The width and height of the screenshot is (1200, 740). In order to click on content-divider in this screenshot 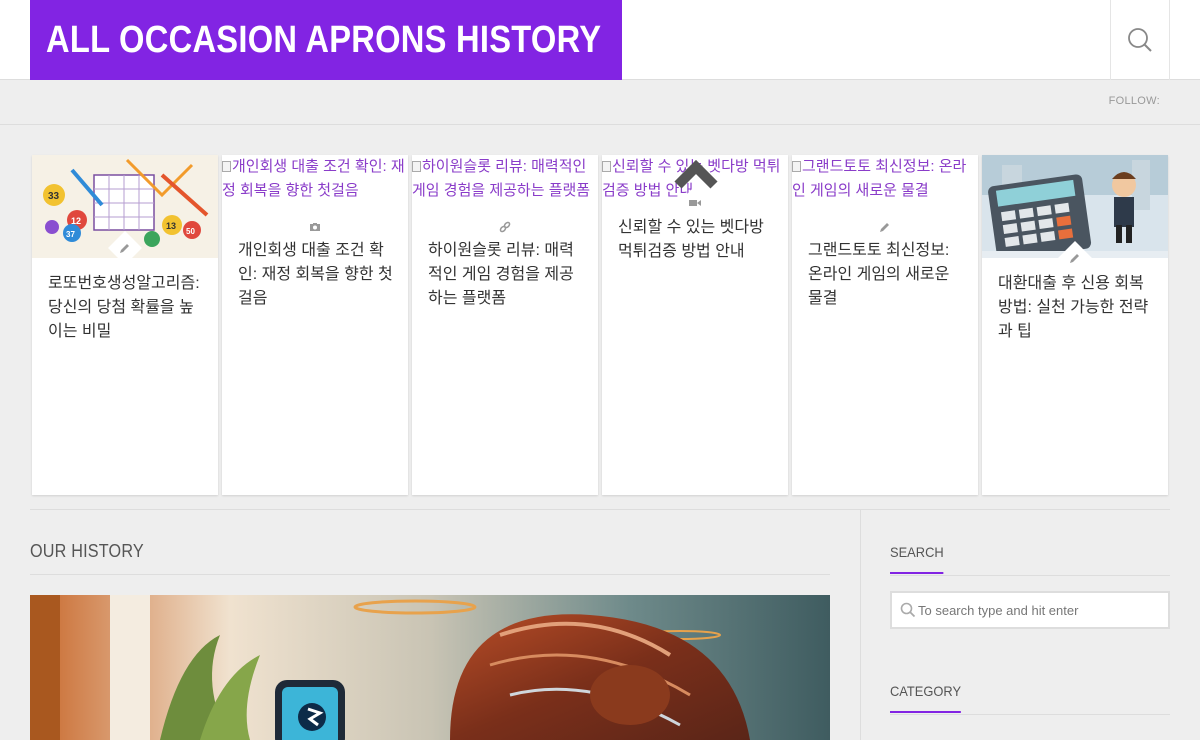, I will do `click(600, 509)`.